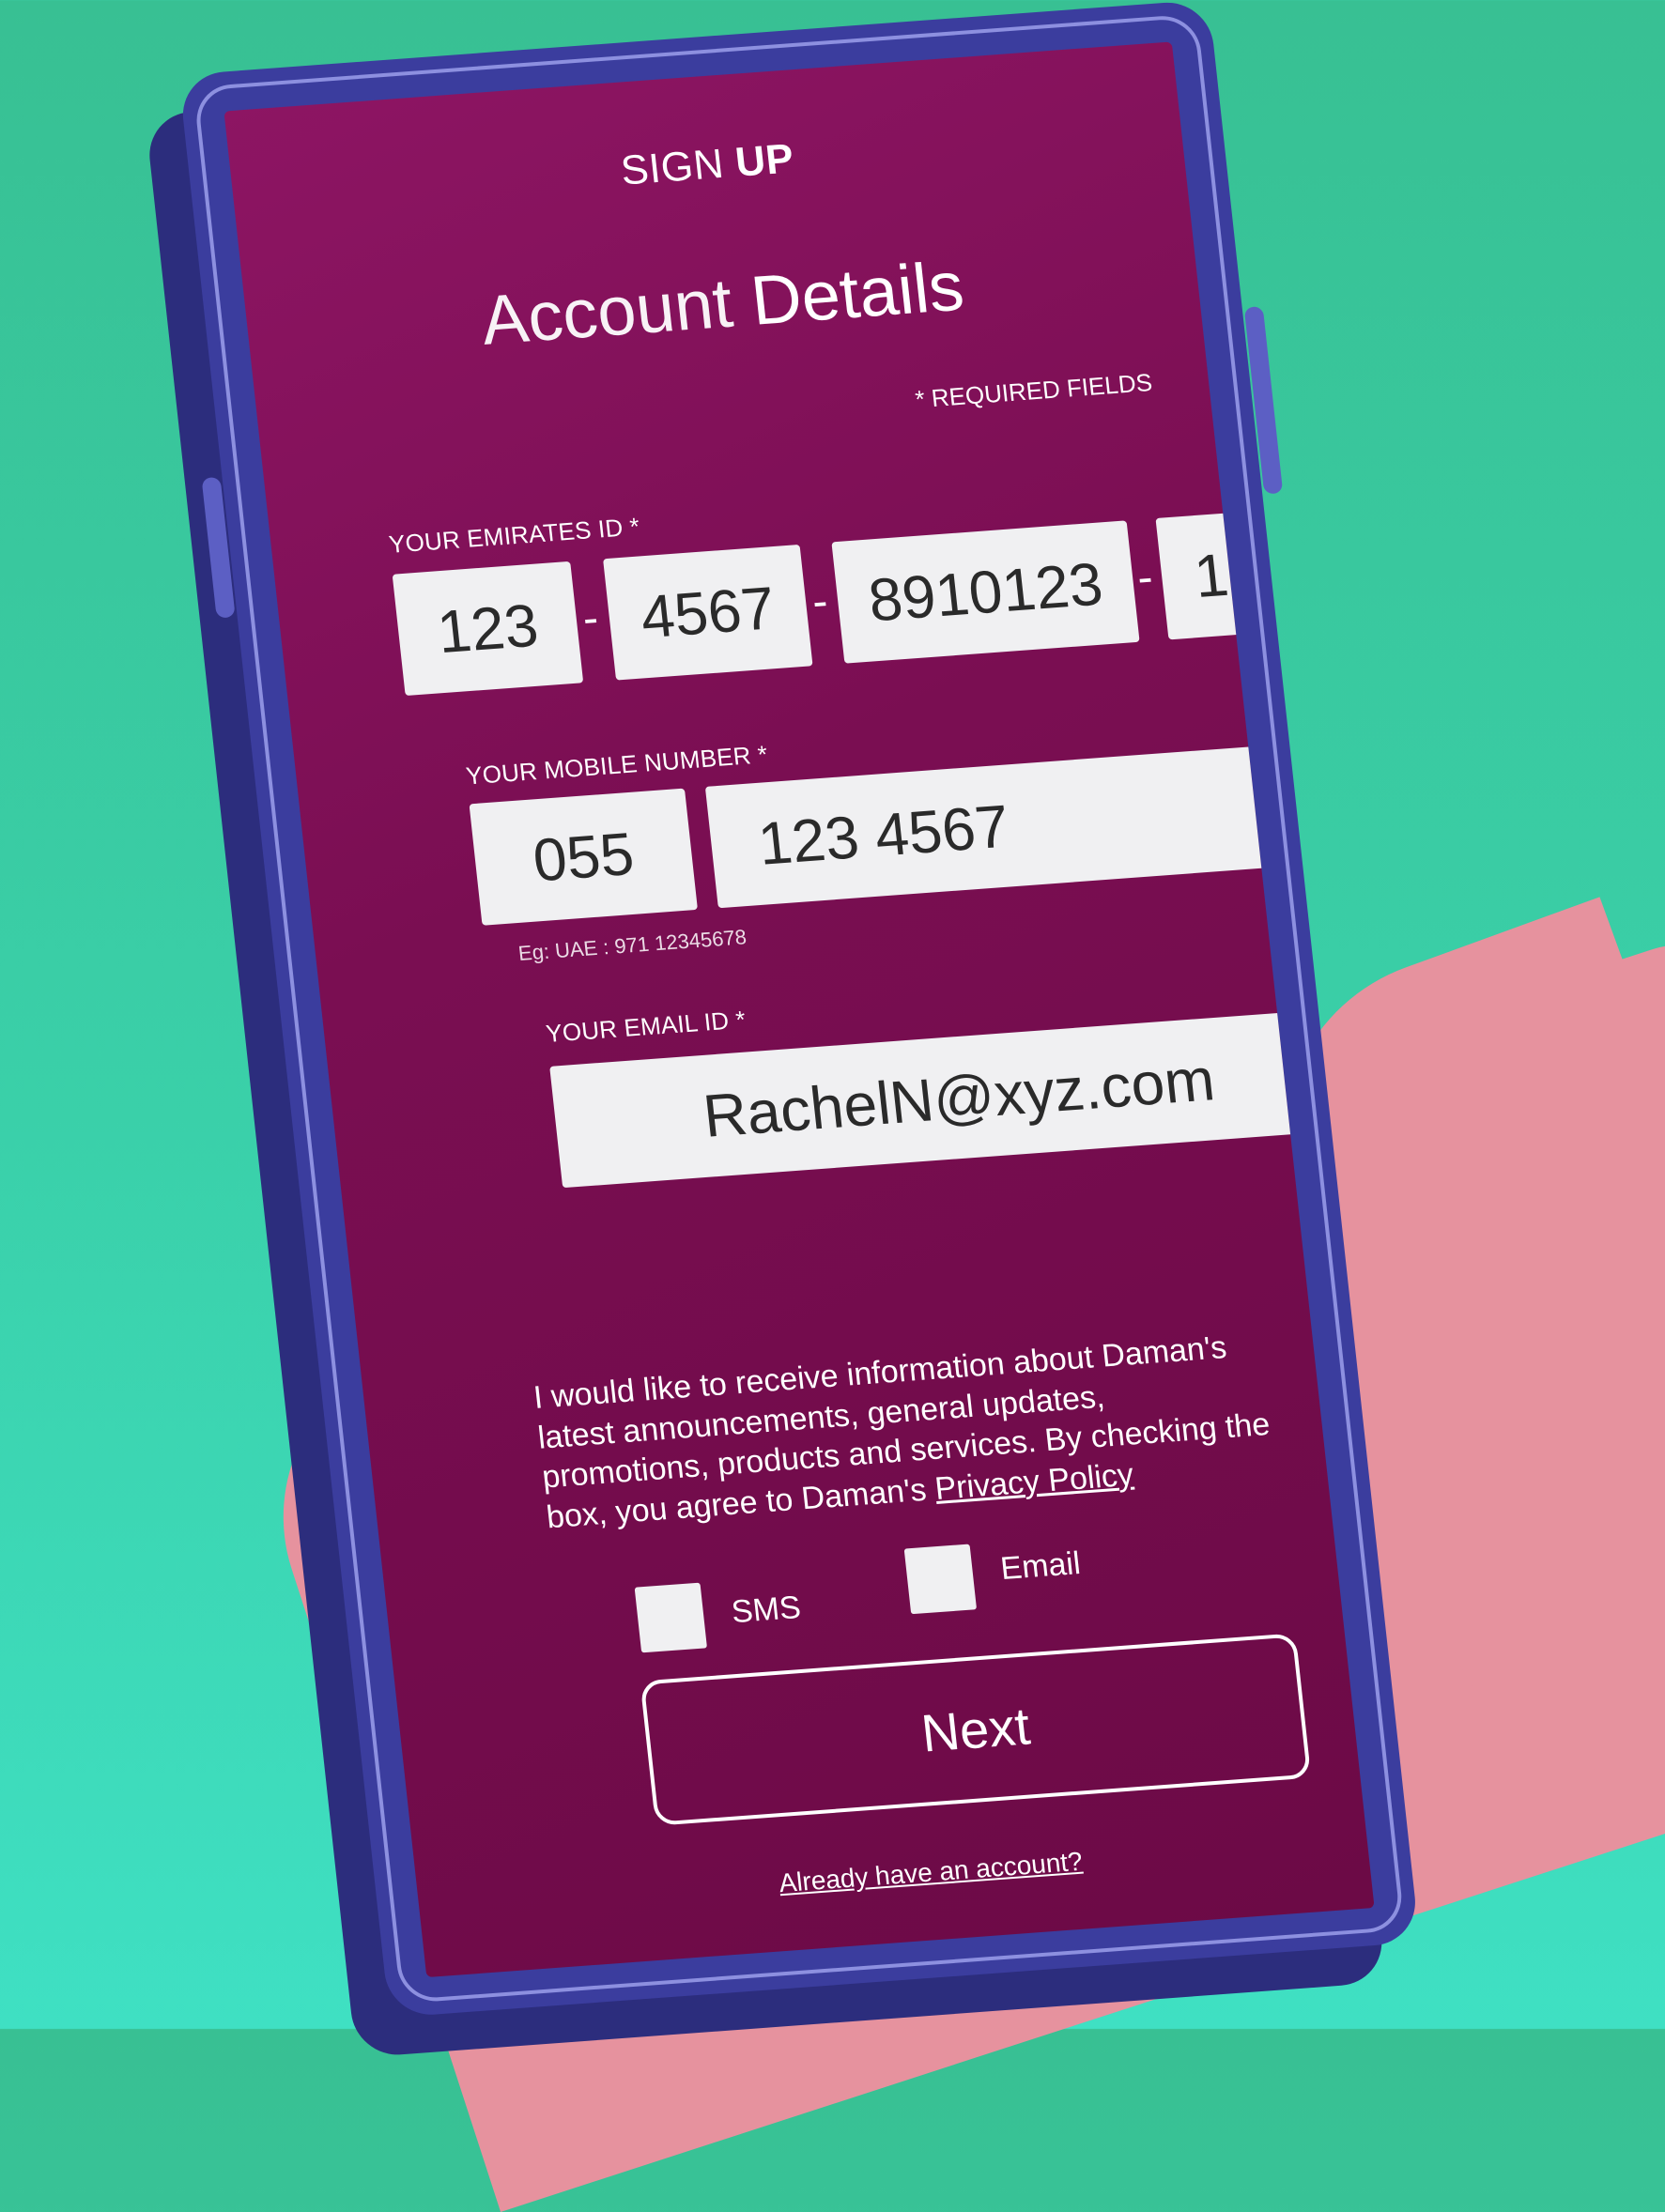 This screenshot has height=2212, width=1665. Describe the element at coordinates (764, 160) in the screenshot. I see `header-up: UP` at that location.